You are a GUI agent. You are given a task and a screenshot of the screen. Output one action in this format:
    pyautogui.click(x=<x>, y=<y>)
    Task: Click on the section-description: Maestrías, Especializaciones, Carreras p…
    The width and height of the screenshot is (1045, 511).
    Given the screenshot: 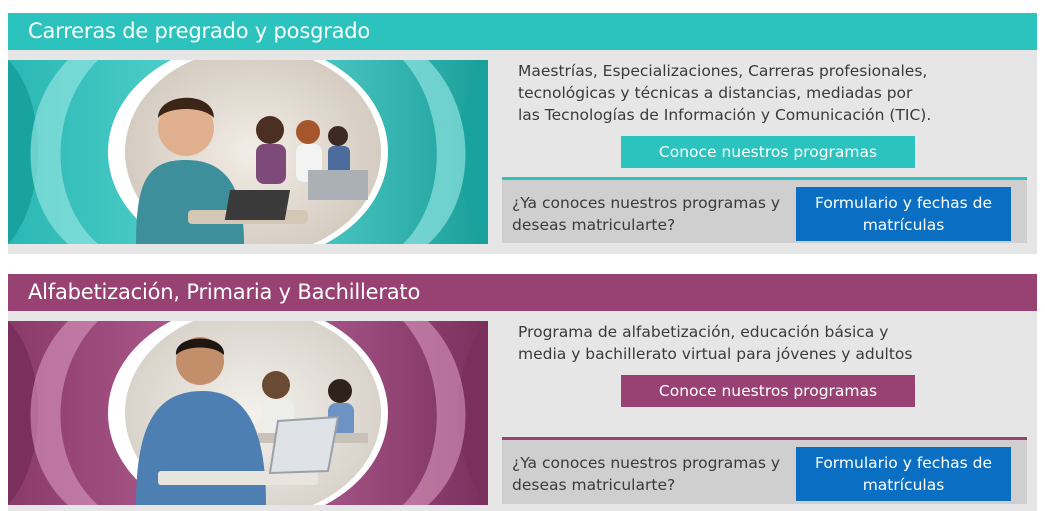 What is the action you would take?
    pyautogui.click(x=725, y=93)
    